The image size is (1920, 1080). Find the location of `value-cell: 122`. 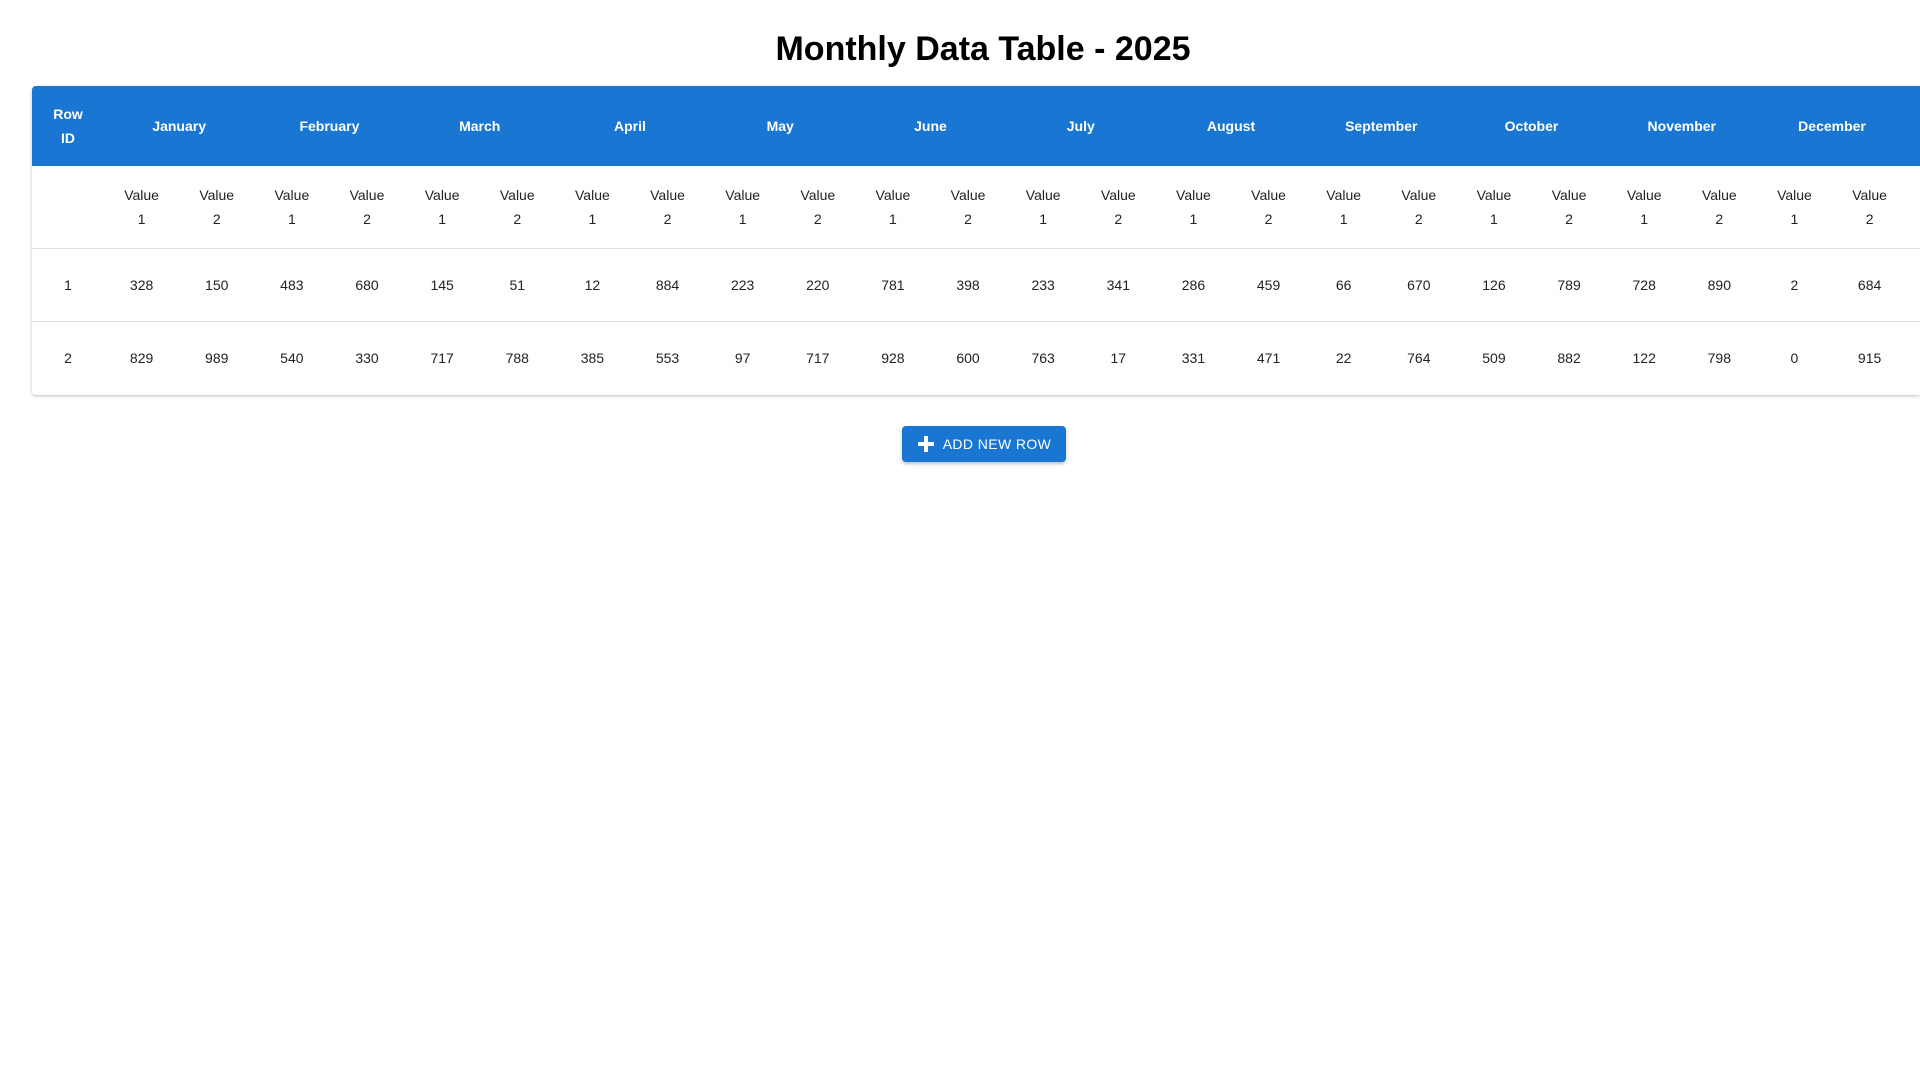

value-cell: 122 is located at coordinates (1644, 357).